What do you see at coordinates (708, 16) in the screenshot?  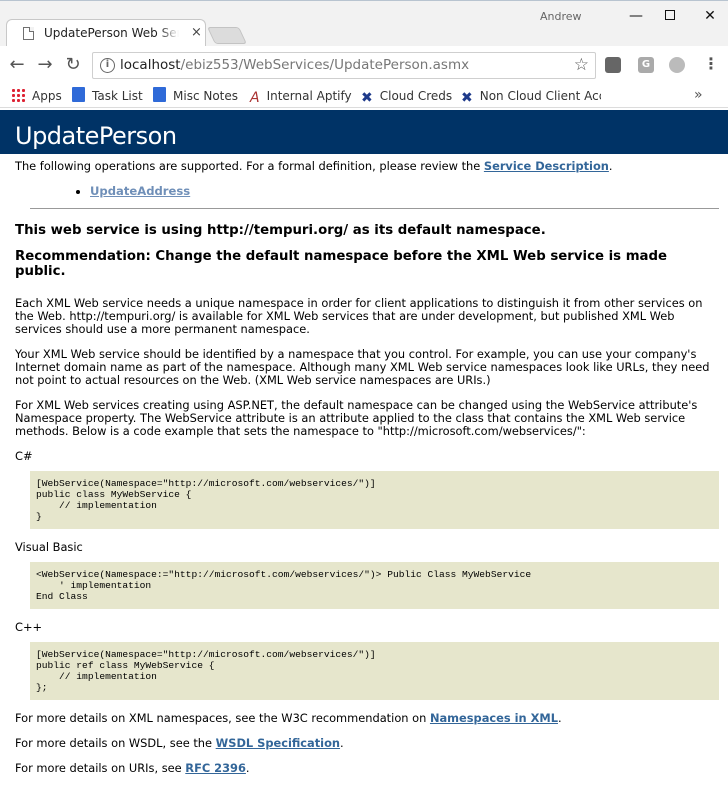 I see `close-window-button: ✕` at bounding box center [708, 16].